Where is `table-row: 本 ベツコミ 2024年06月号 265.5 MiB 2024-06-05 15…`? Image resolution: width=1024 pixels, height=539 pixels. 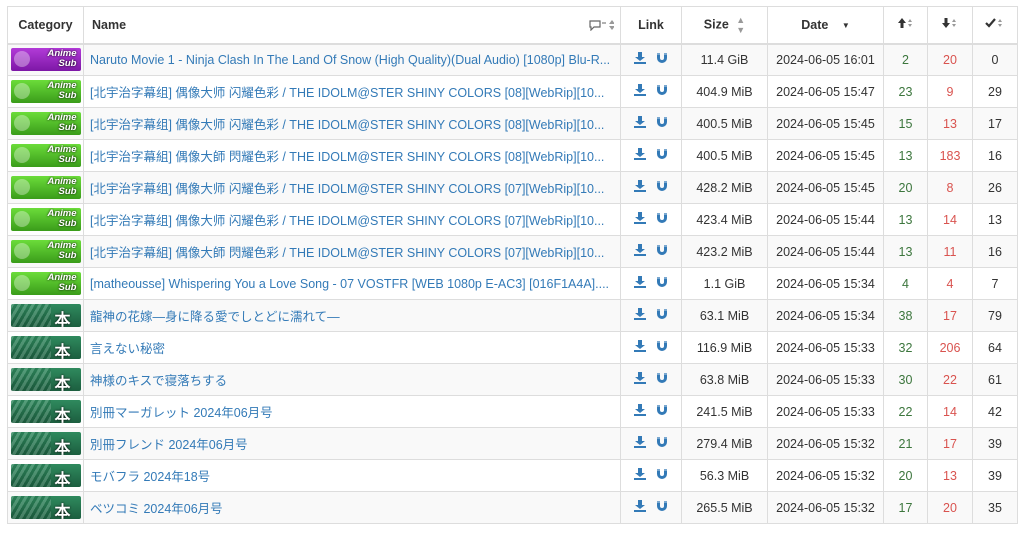 table-row: 本 ベツコミ 2024年06月号 265.5 MiB 2024-06-05 15… is located at coordinates (512, 507).